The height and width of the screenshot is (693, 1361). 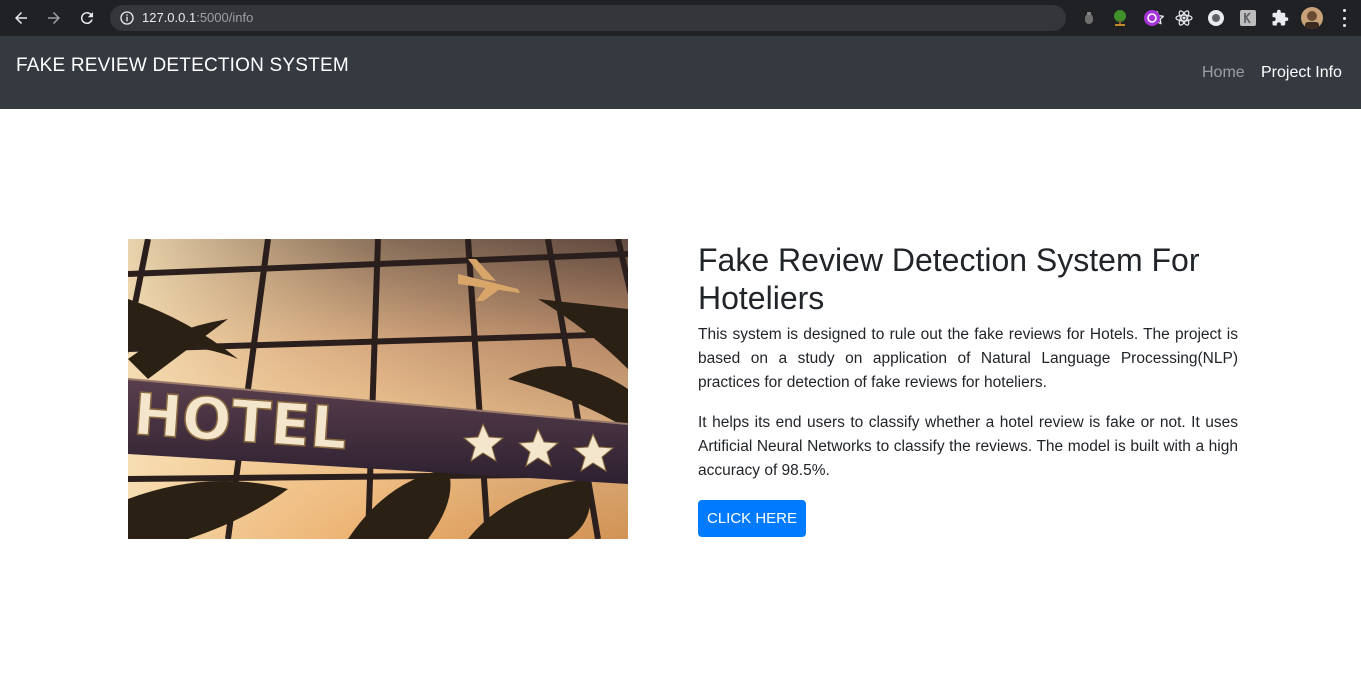 What do you see at coordinates (1248, 18) in the screenshot?
I see `k-extension-icon` at bounding box center [1248, 18].